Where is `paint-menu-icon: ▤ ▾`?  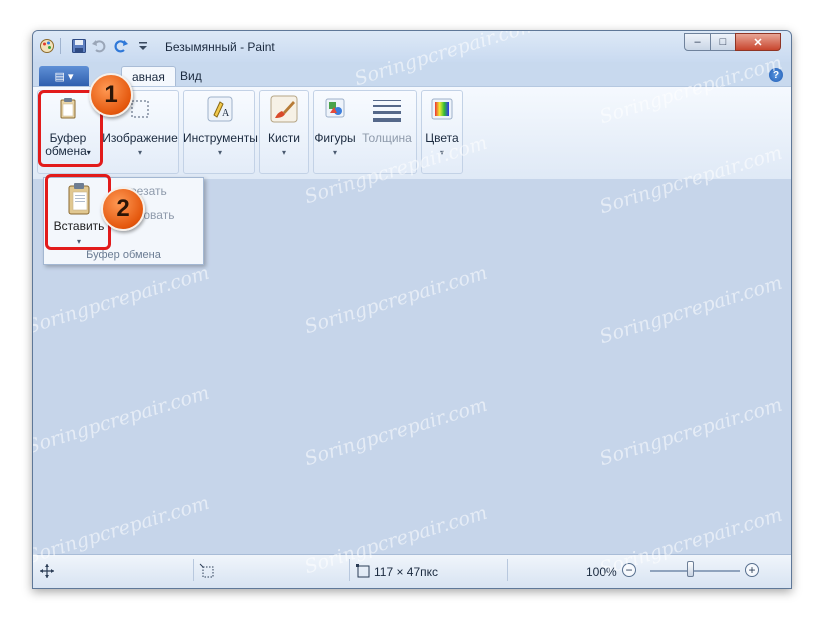
paint-menu-icon: ▤ ▾ is located at coordinates (64, 76).